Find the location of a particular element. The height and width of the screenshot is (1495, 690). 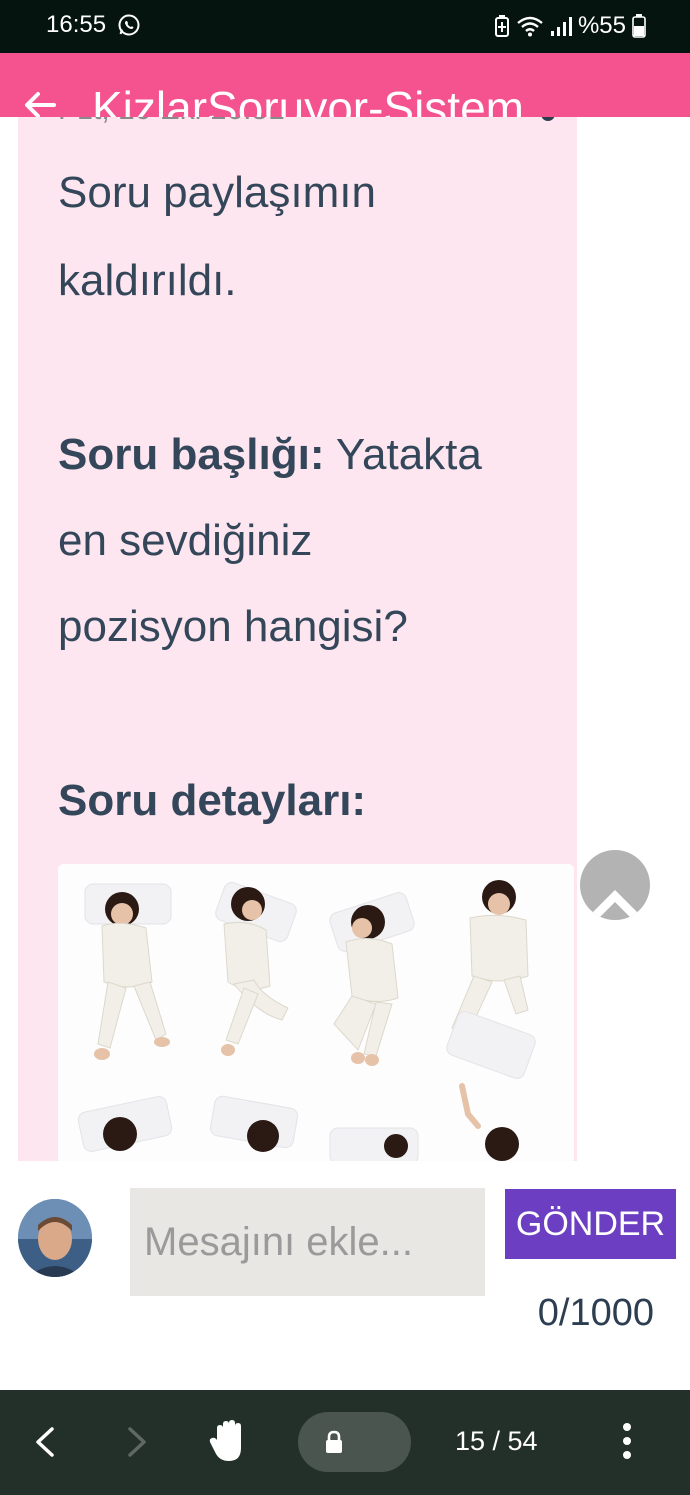

question-title-line: en sevdiğiniz is located at coordinates (185, 540).